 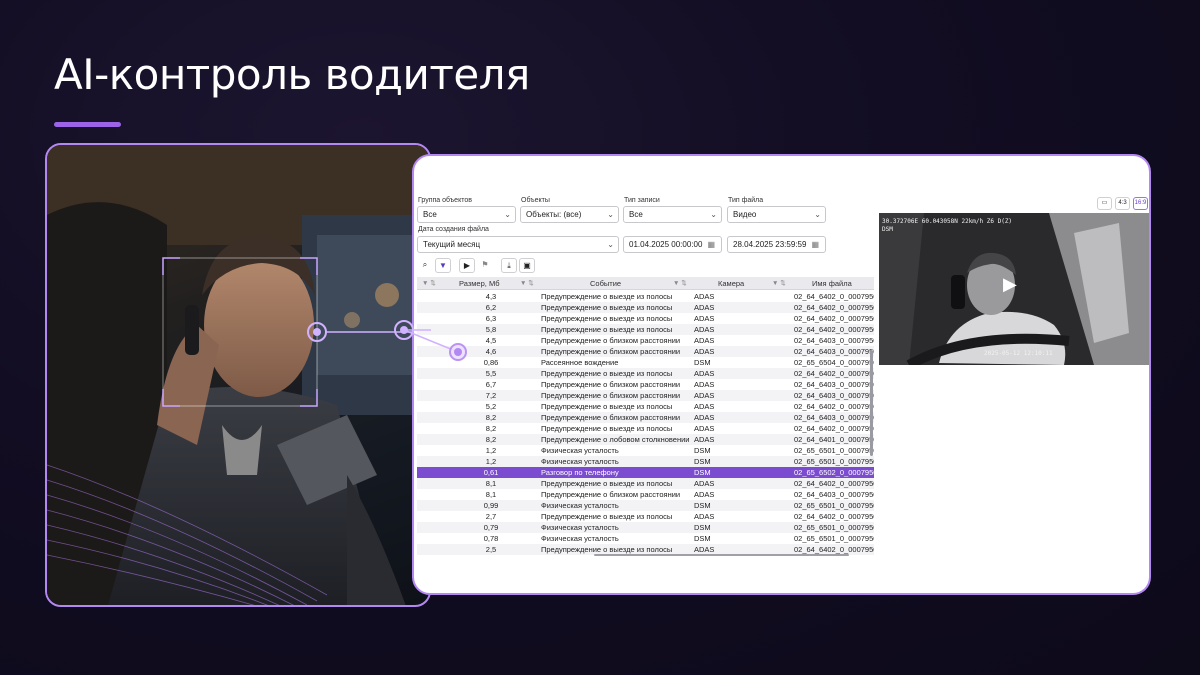 I want to click on filter-button: ▼, so click(x=443, y=265).